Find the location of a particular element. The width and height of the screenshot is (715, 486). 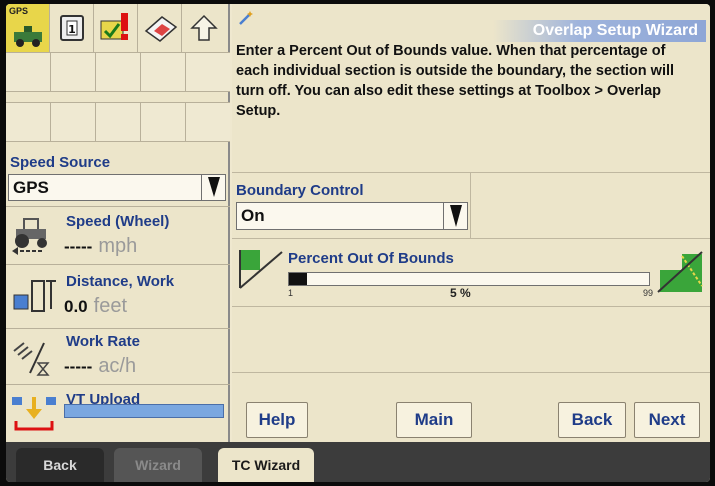

main-button: Main is located at coordinates (434, 420).